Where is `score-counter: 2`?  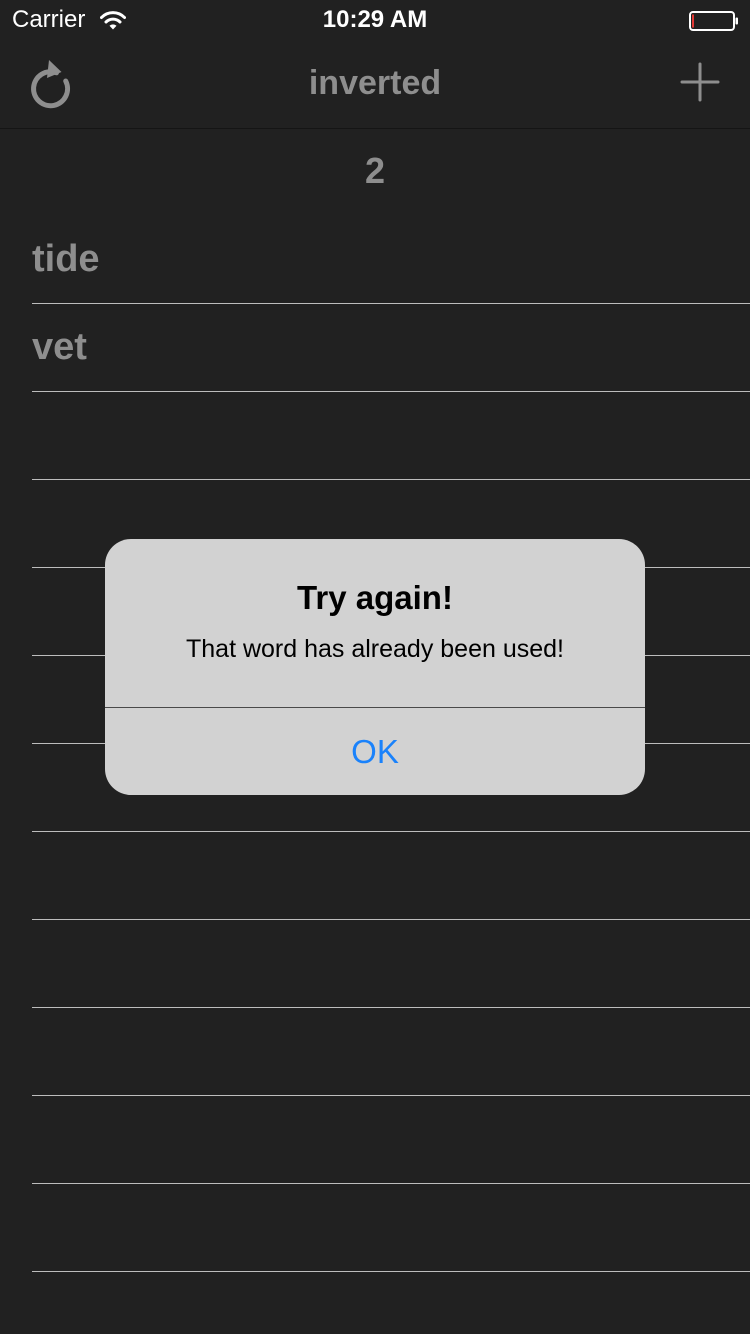 score-counter: 2 is located at coordinates (375, 170).